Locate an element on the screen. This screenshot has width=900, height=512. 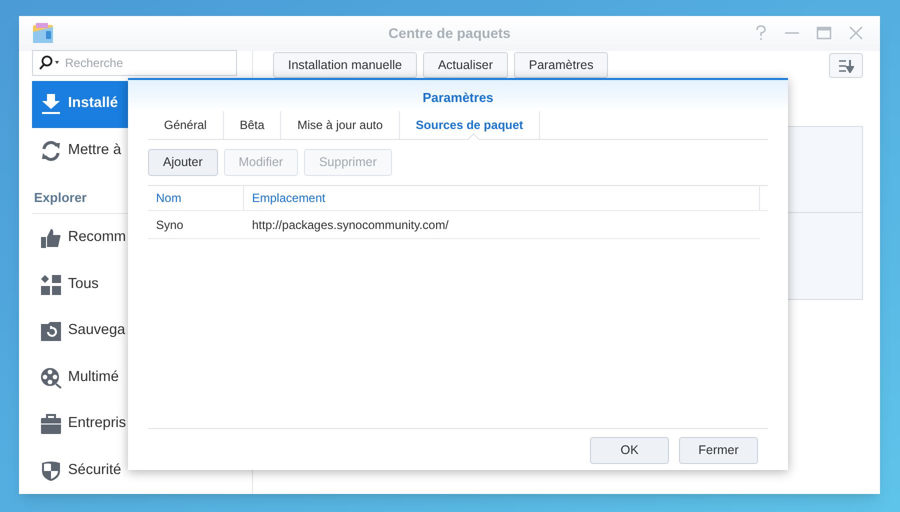
table-cell-text: http://packages.synocommunity.com/ is located at coordinates (350, 225).